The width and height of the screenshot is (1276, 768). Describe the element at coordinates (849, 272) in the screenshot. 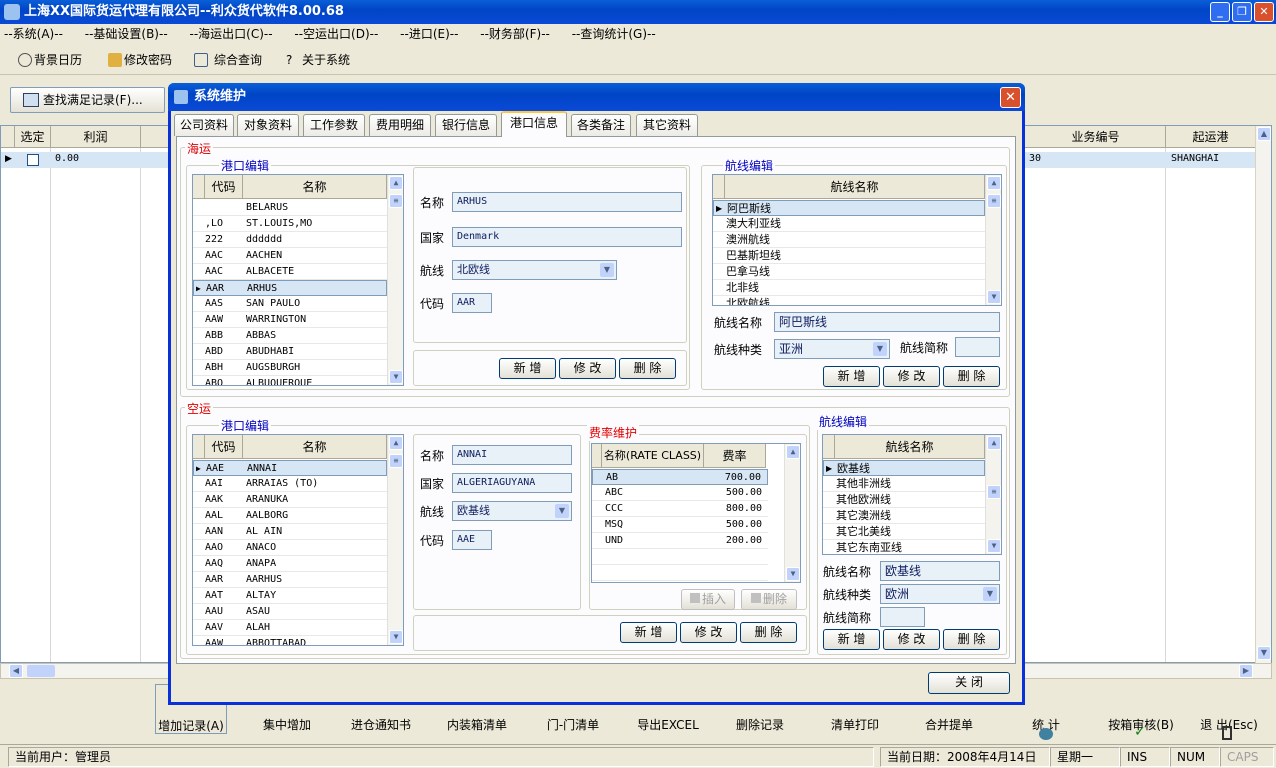

I see `list-item: 巴拿马线` at that location.